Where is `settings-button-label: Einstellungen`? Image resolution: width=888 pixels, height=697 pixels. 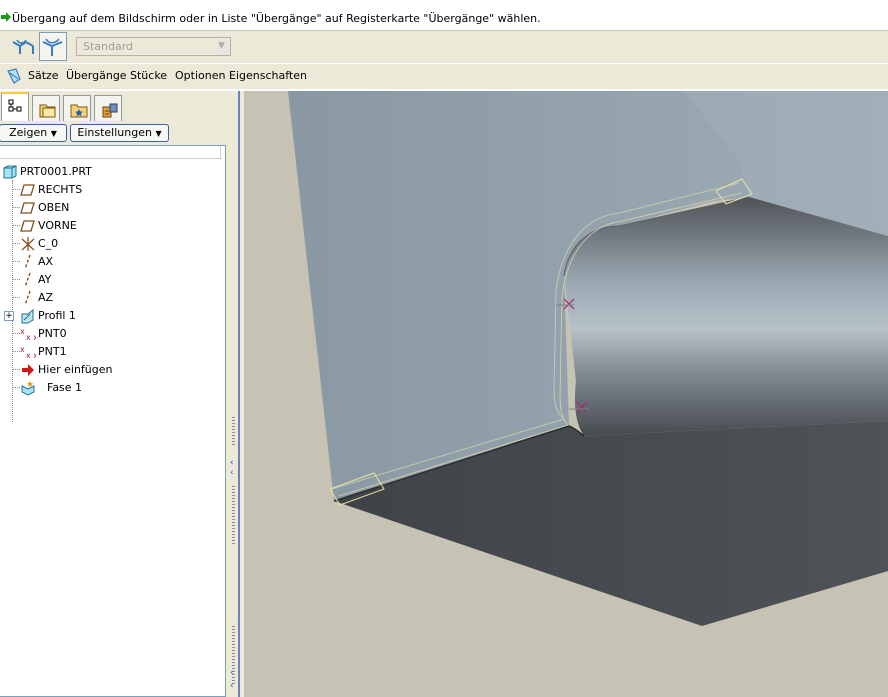
settings-button-label: Einstellungen is located at coordinates (114, 132).